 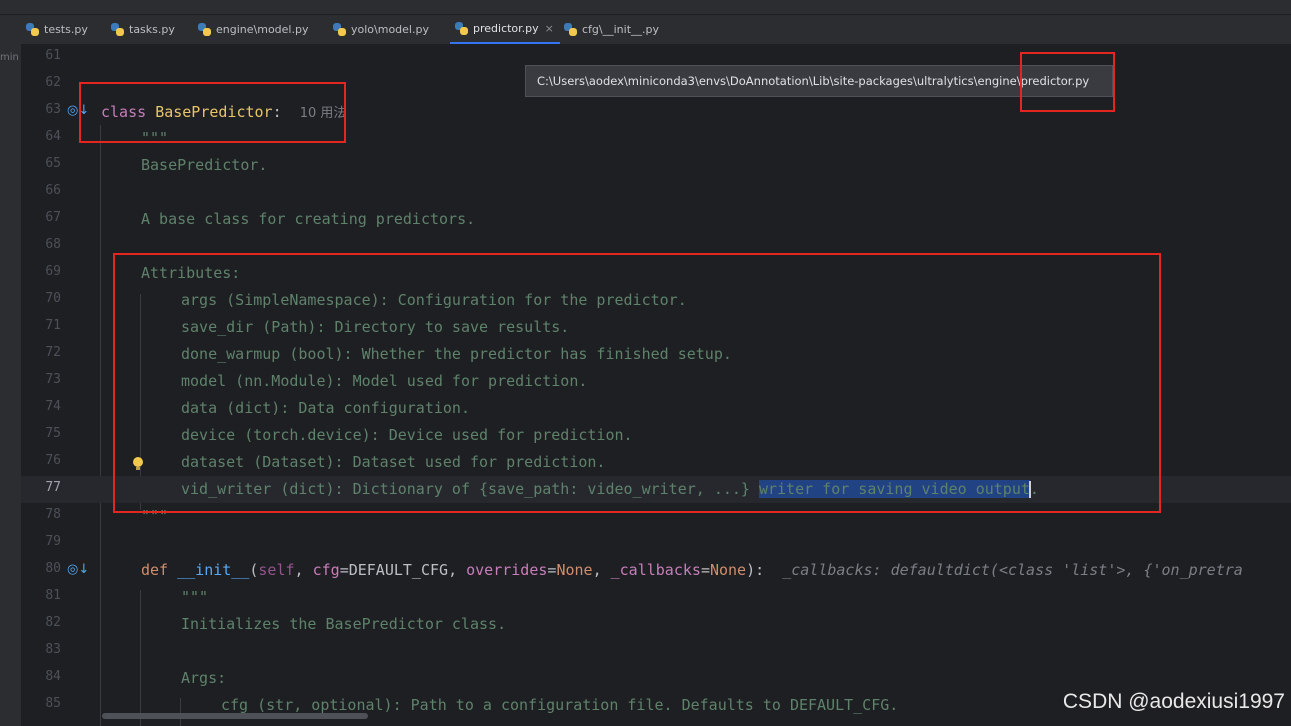 I want to click on left-strip-label: min, so click(x=9, y=57).